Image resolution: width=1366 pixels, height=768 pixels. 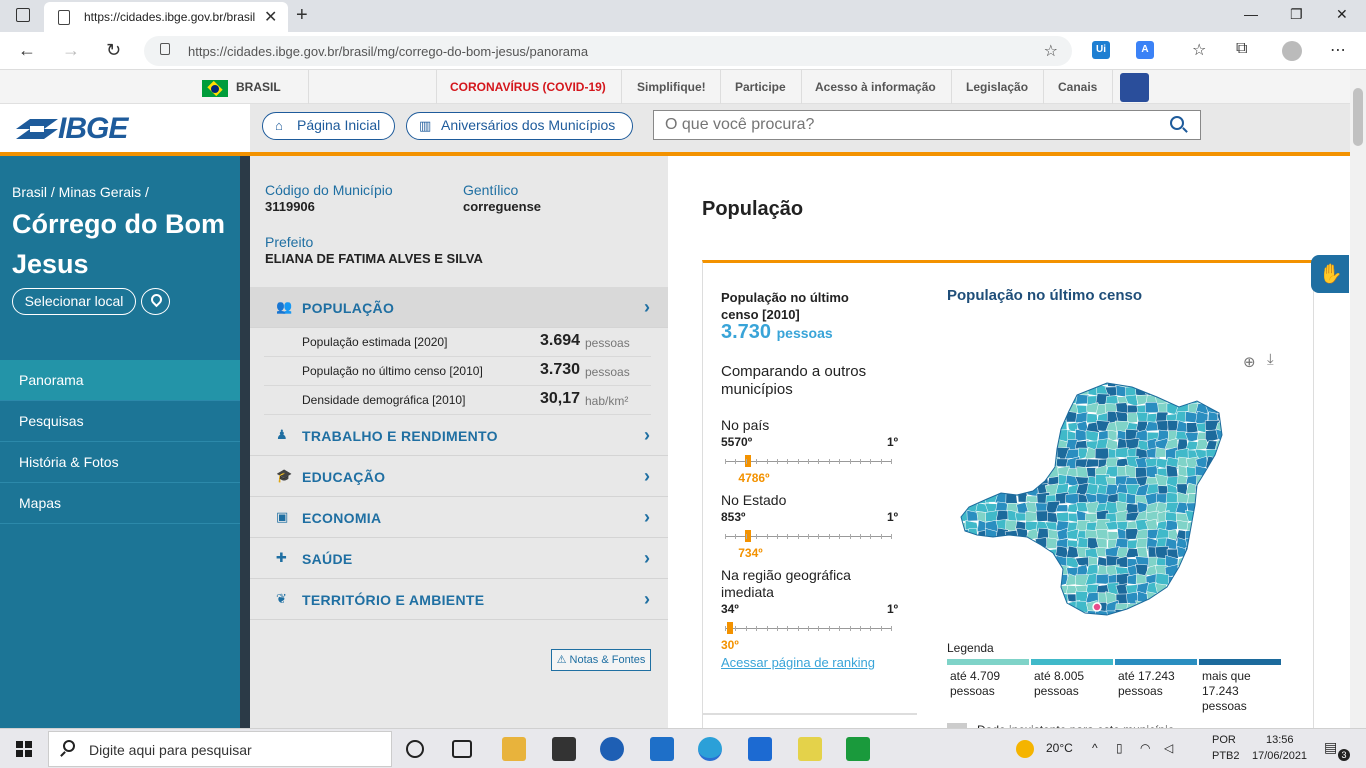 I want to click on minimize-icon: —, so click(x=1251, y=14).